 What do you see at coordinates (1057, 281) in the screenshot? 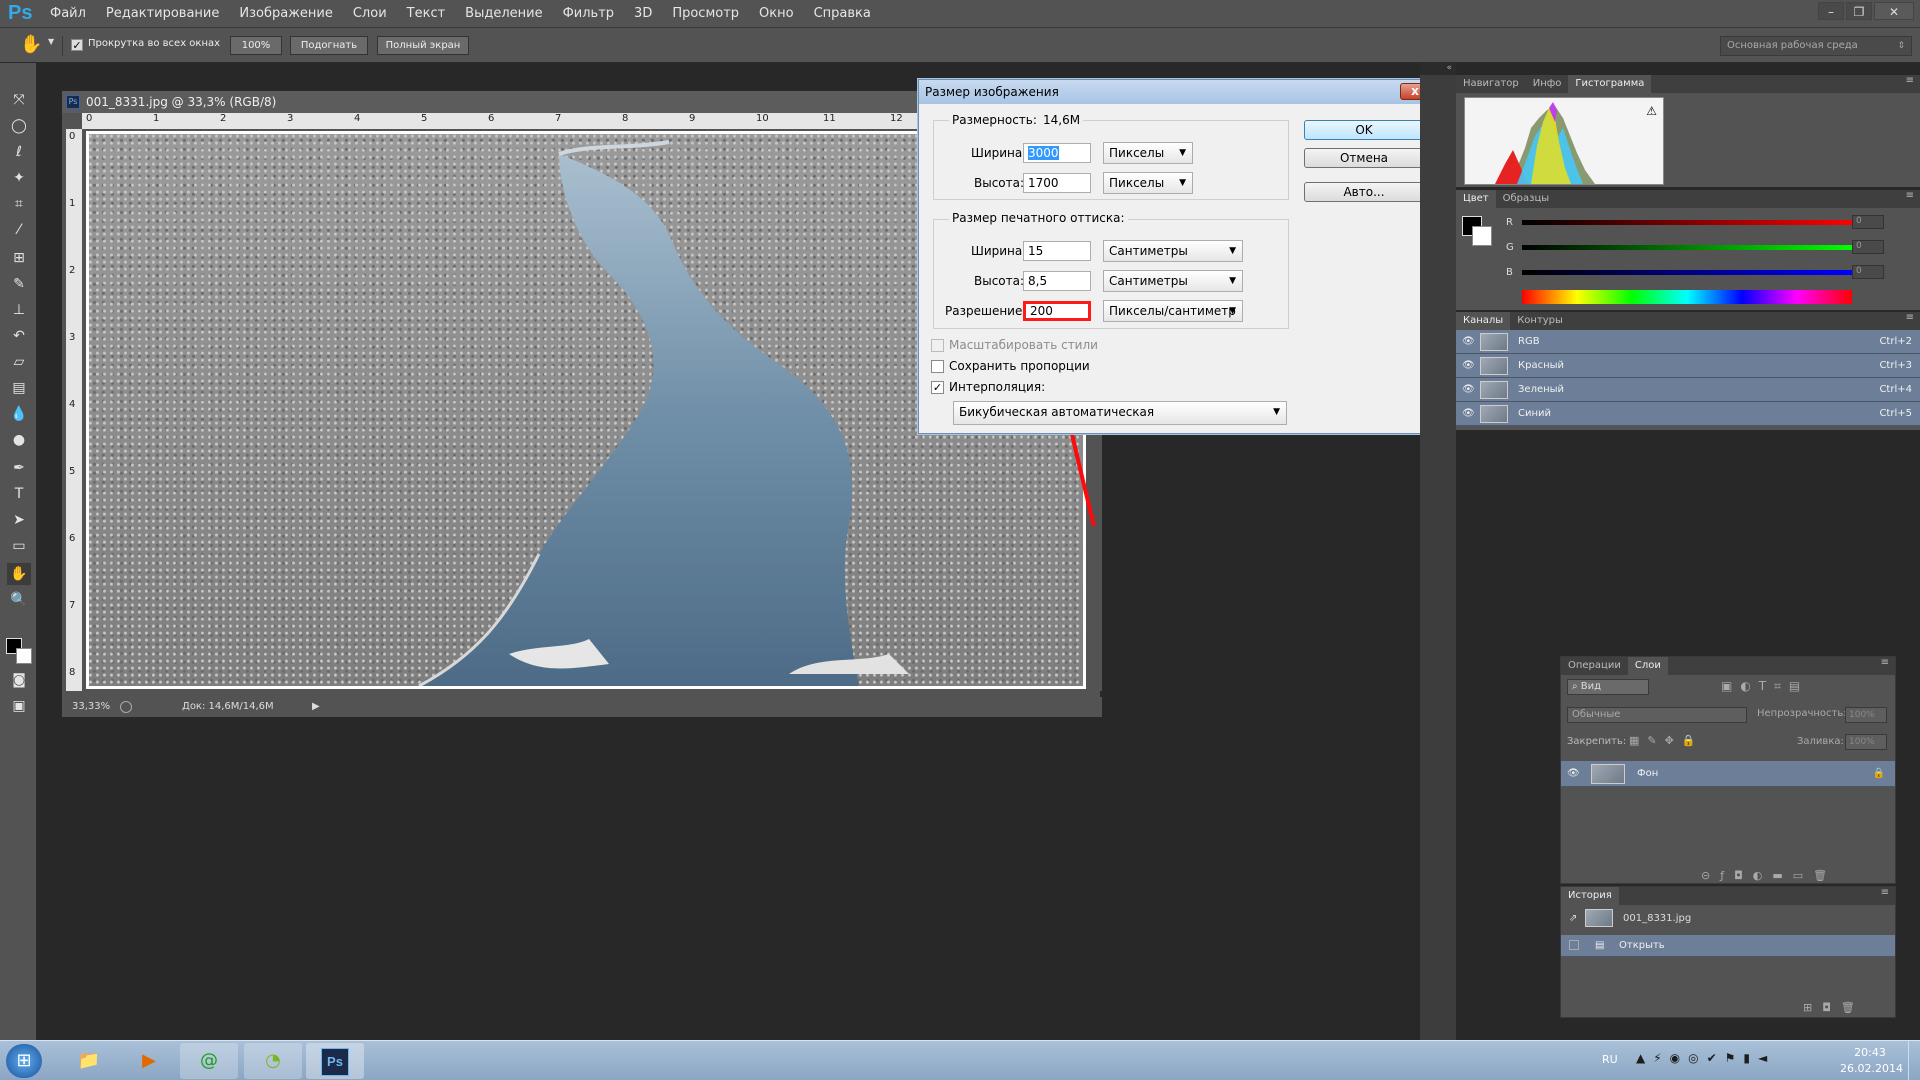
I see `print-height-input: 8,5` at bounding box center [1057, 281].